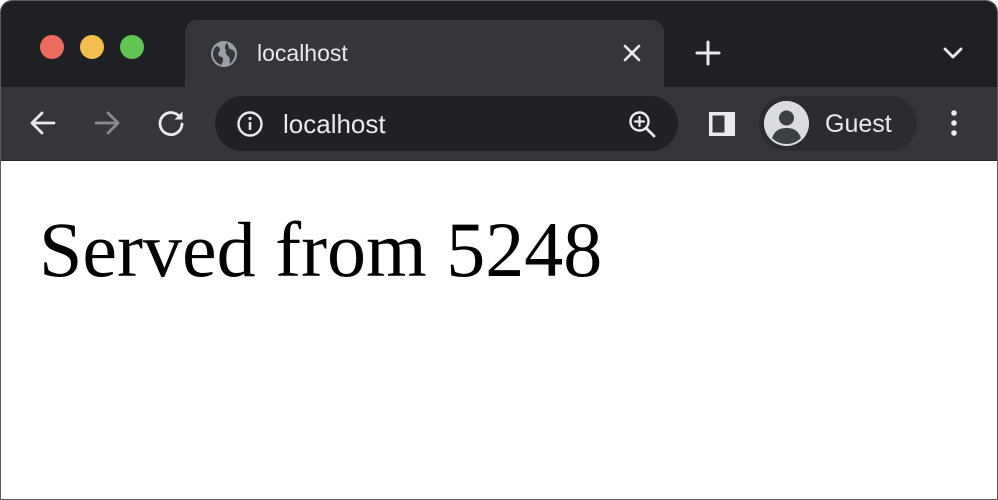 This screenshot has height=500, width=998. I want to click on new-tab-icon, so click(708, 53).